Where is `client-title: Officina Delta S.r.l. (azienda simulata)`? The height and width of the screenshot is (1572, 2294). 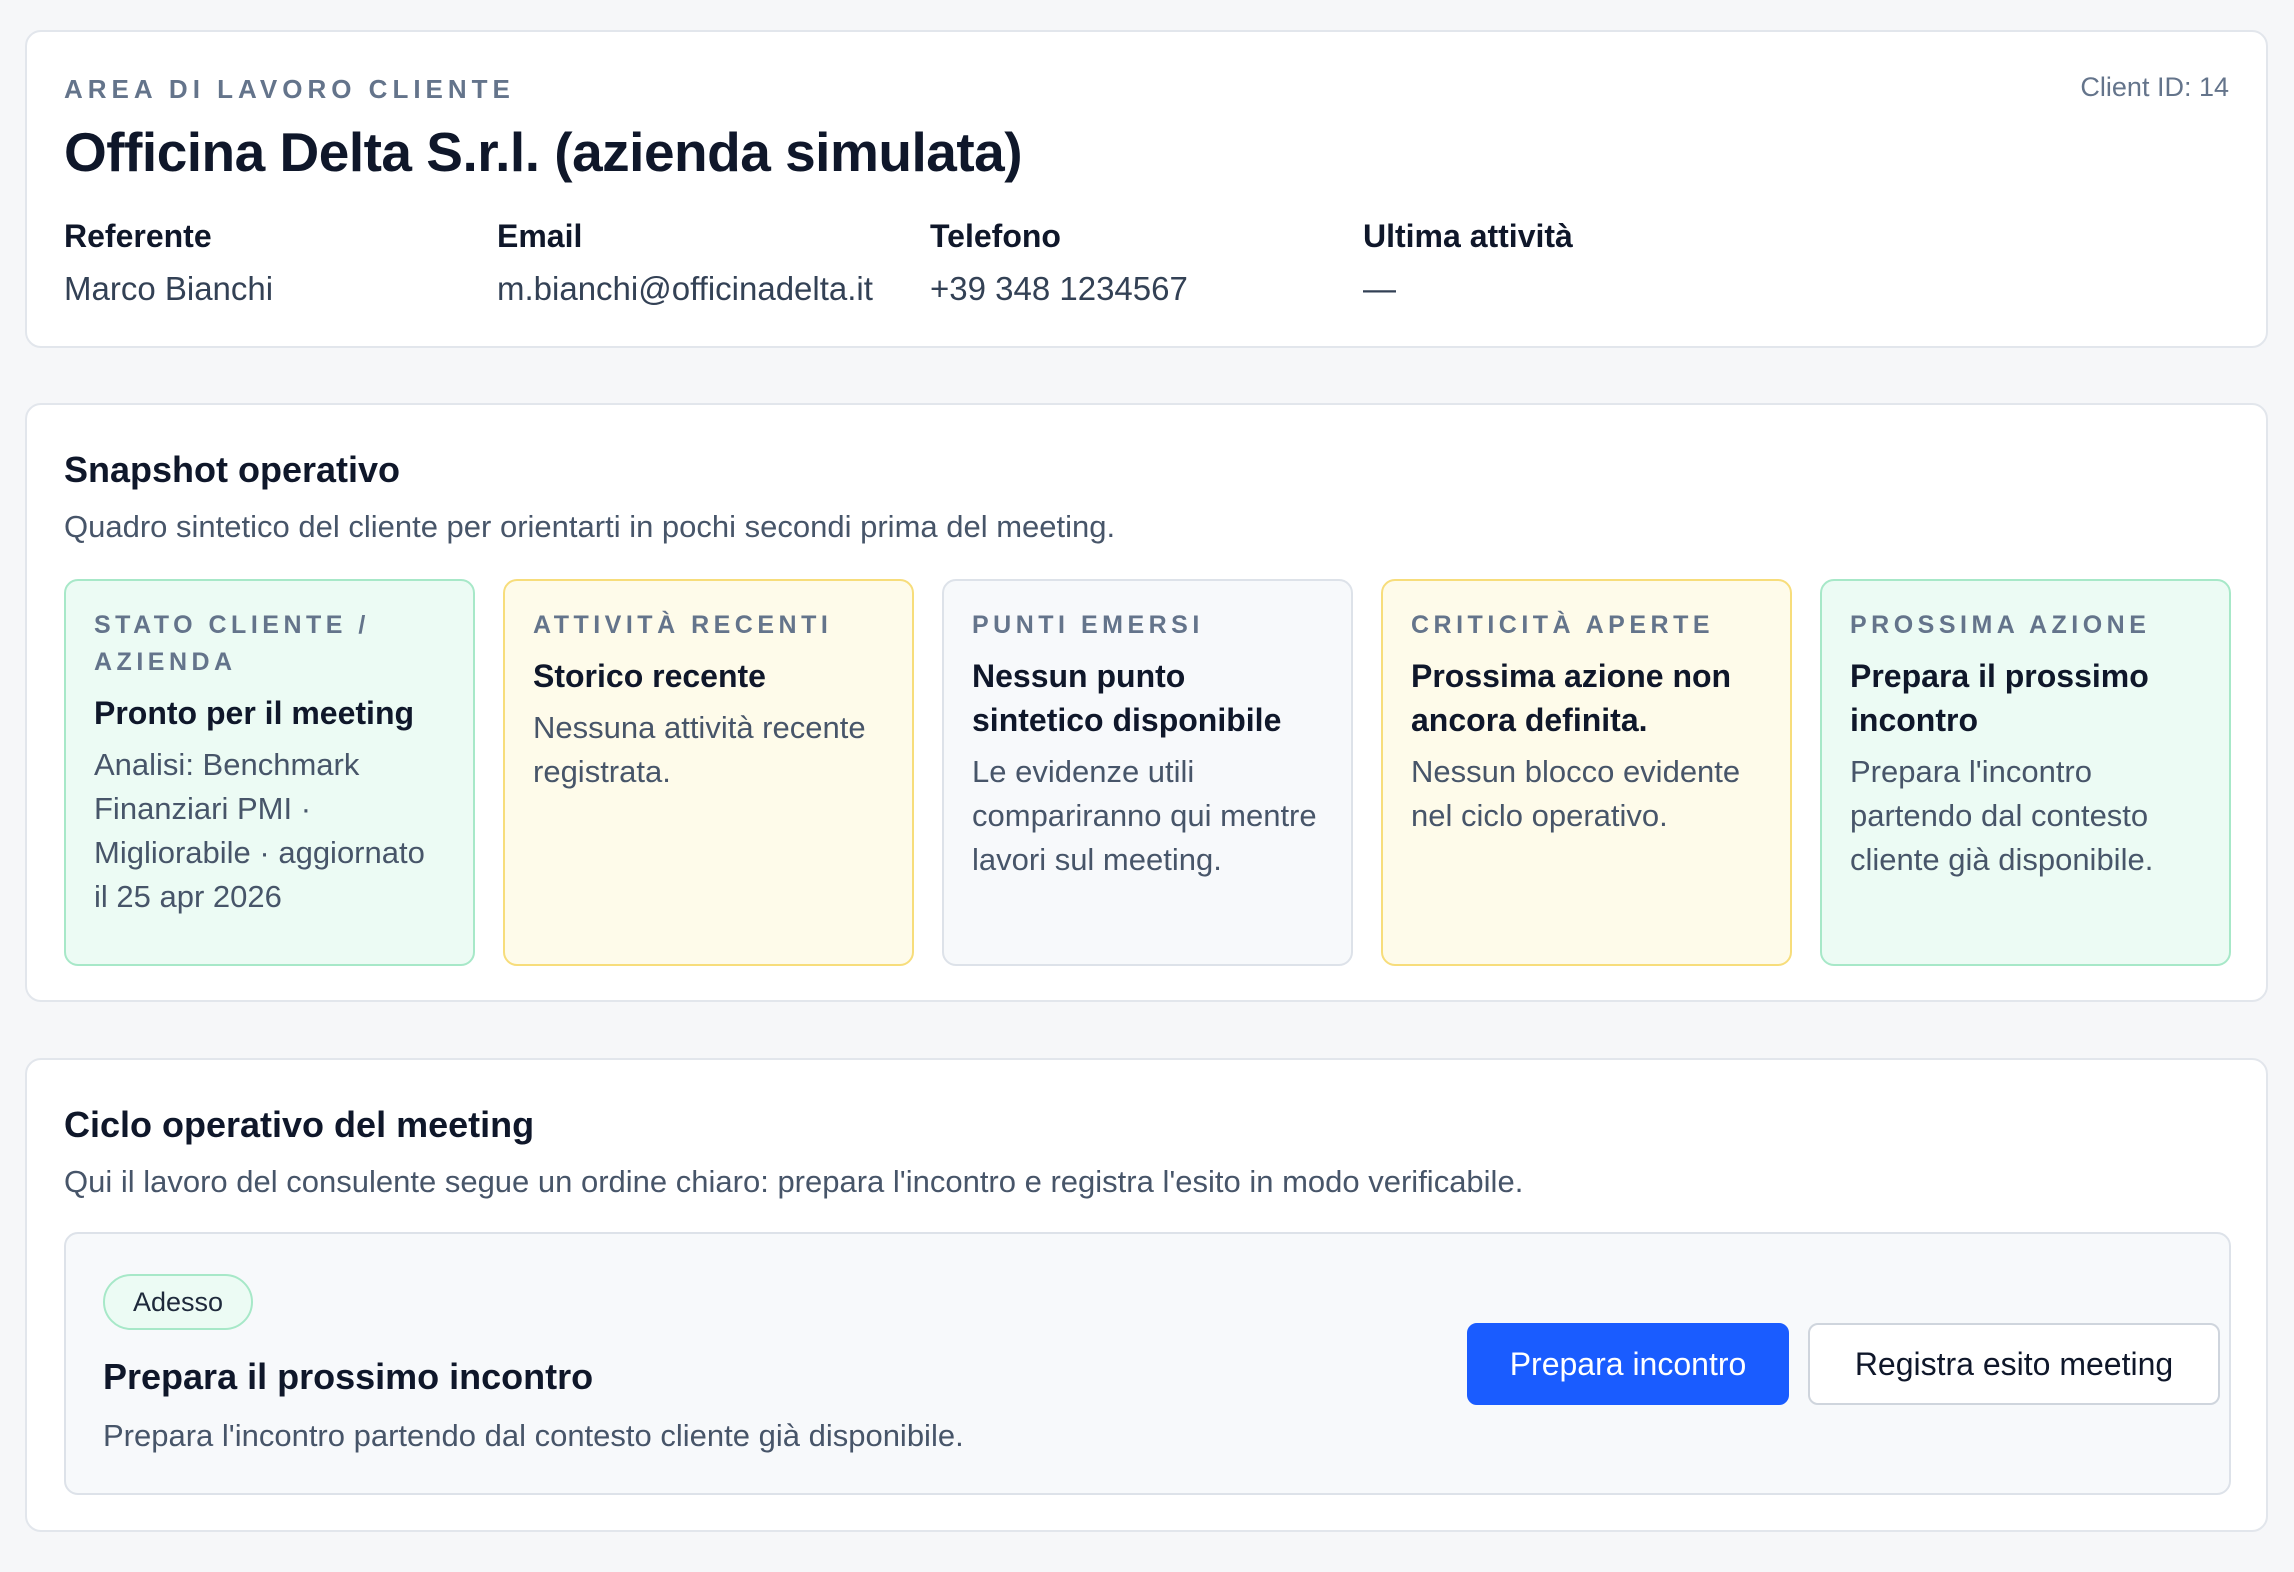 client-title: Officina Delta S.r.l. (azienda simulata) is located at coordinates (543, 152).